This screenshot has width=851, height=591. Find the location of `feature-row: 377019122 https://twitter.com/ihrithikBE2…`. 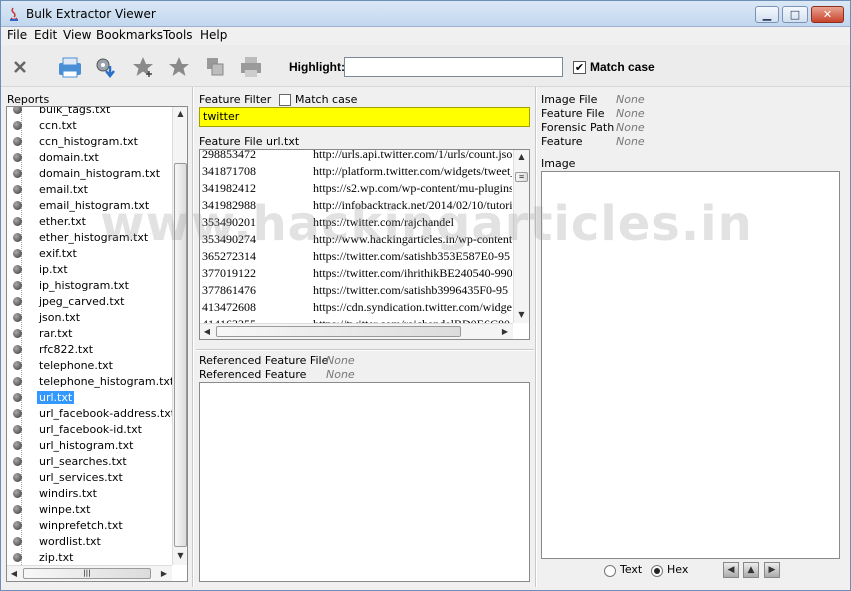

feature-row: 377019122 https://twitter.com/ihrithikBE2… is located at coordinates (356, 273).